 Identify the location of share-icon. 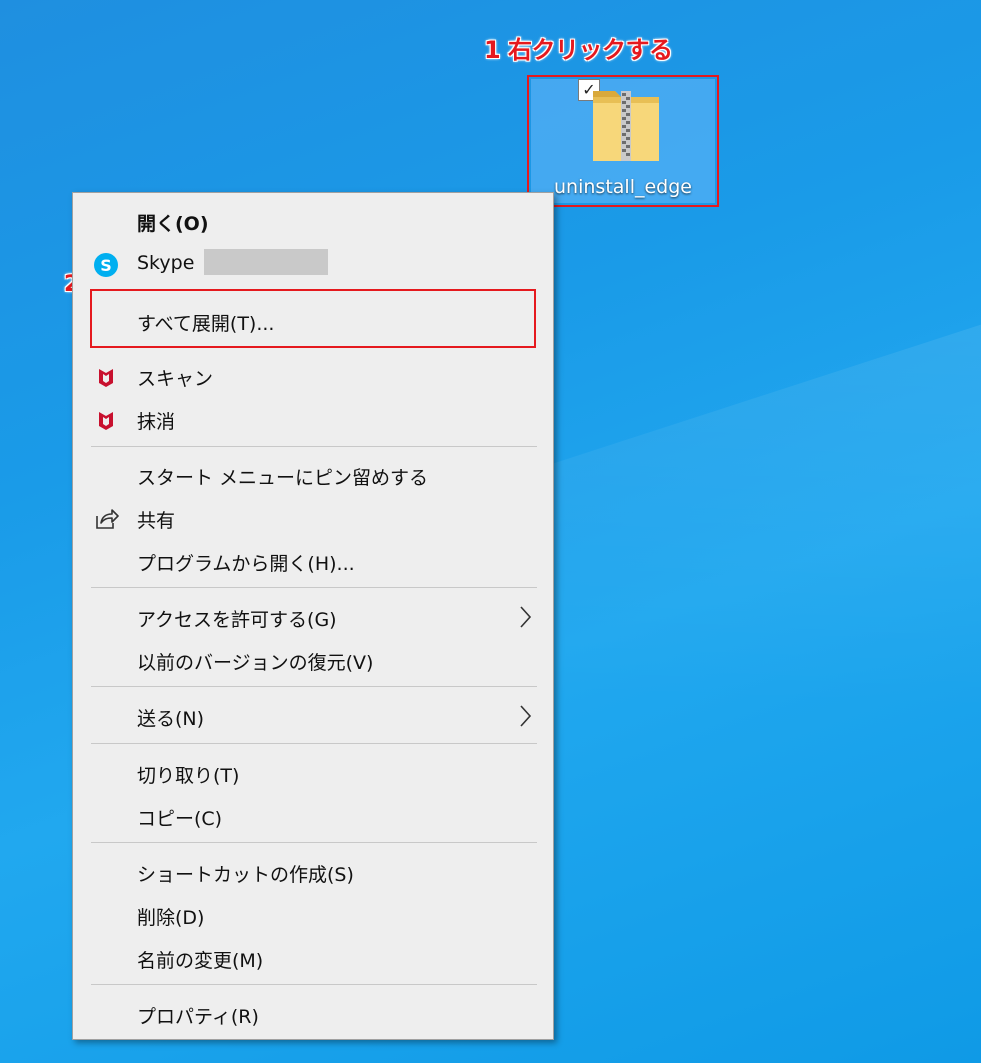
(107, 519).